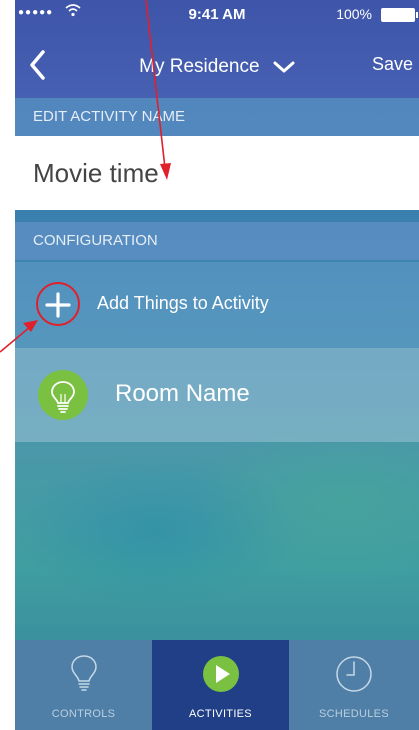 The height and width of the screenshot is (730, 419). What do you see at coordinates (392, 64) in the screenshot?
I see `save-button: Save` at bounding box center [392, 64].